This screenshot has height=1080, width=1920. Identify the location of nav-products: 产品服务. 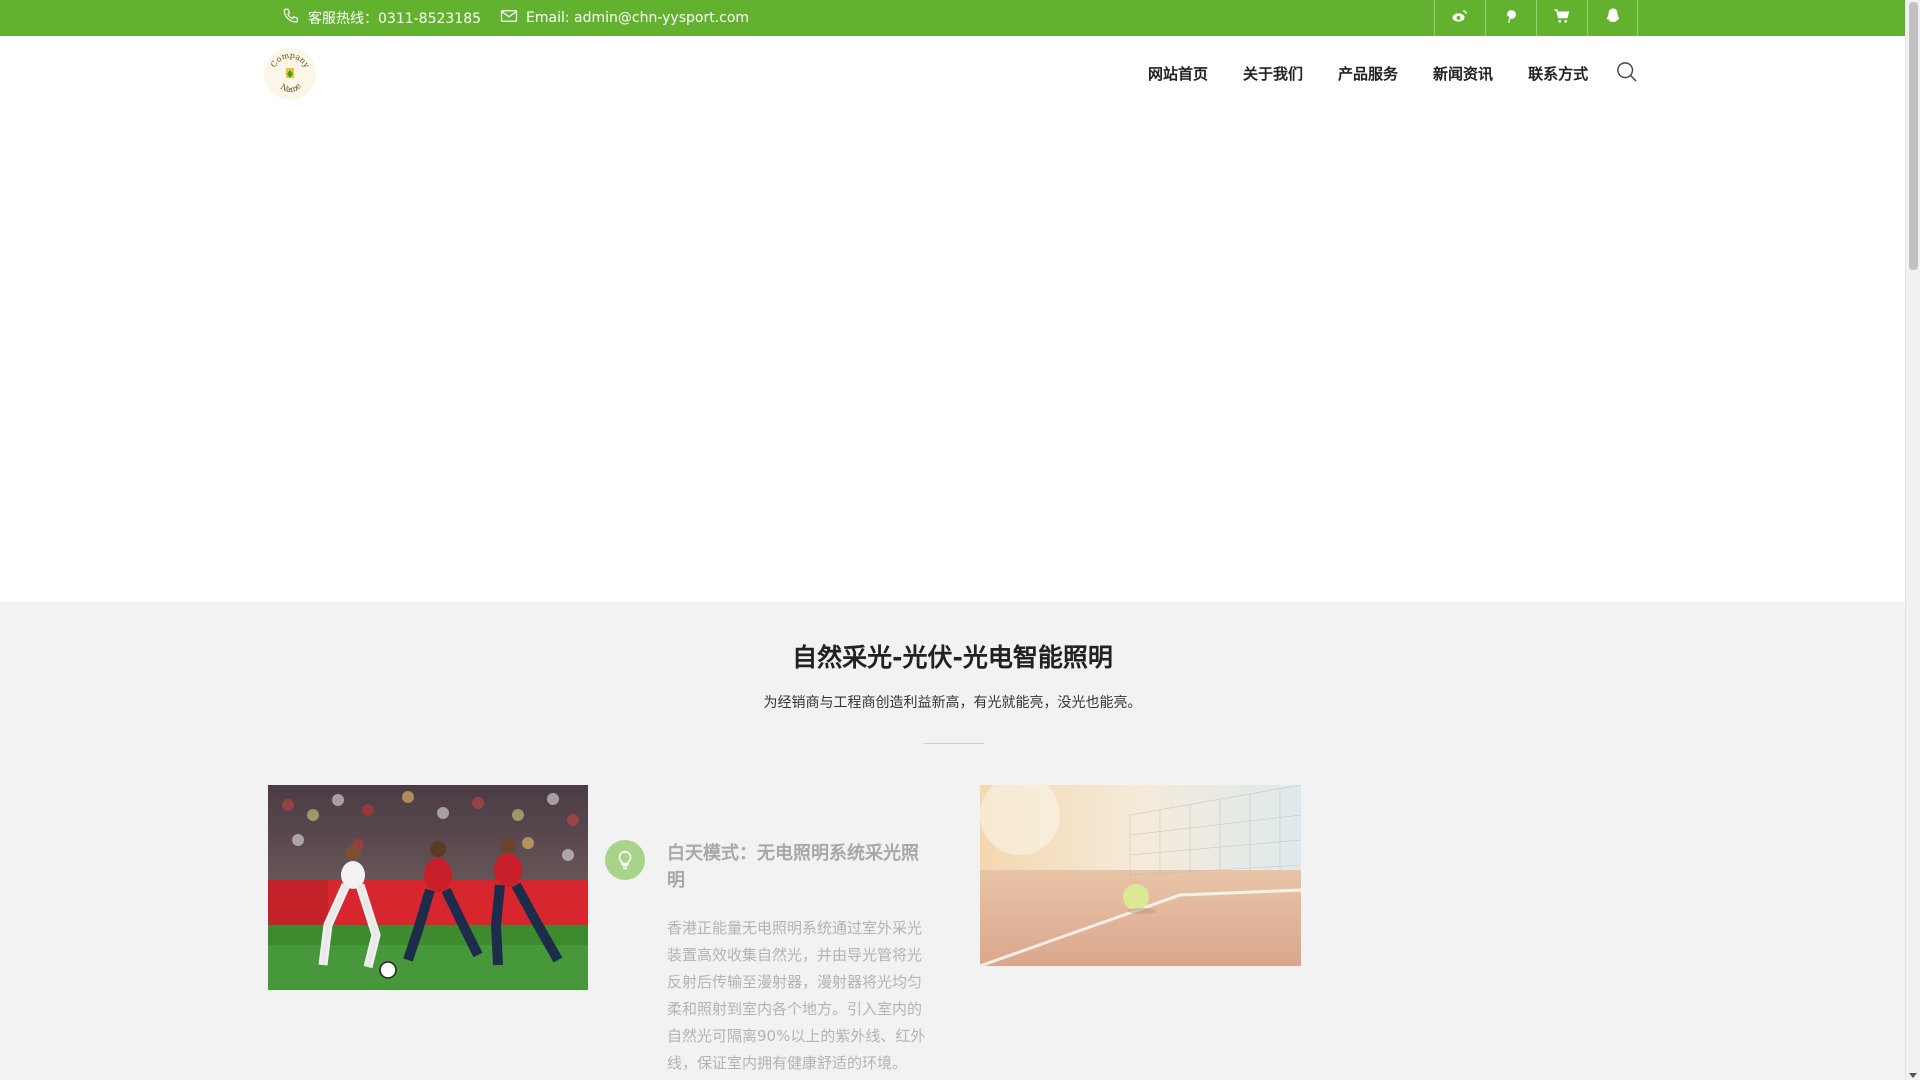
(1368, 73).